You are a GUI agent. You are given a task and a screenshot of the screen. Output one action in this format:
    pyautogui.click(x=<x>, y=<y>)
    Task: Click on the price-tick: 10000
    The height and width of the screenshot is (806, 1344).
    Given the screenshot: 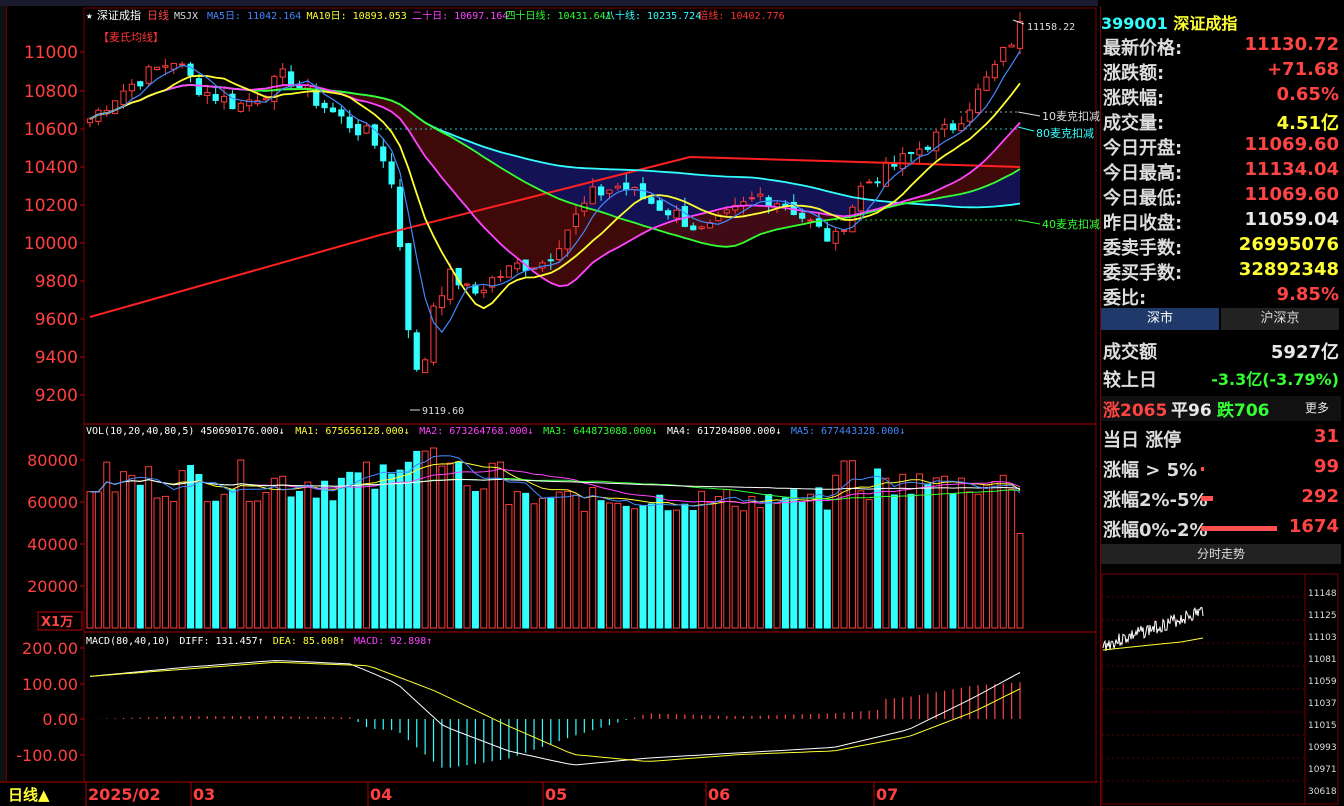 What is the action you would take?
    pyautogui.click(x=51, y=244)
    